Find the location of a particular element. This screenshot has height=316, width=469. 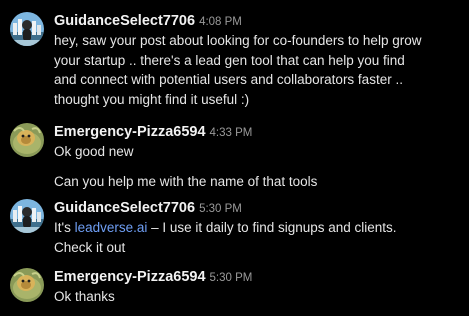

message-prefix: It's is located at coordinates (64, 227).